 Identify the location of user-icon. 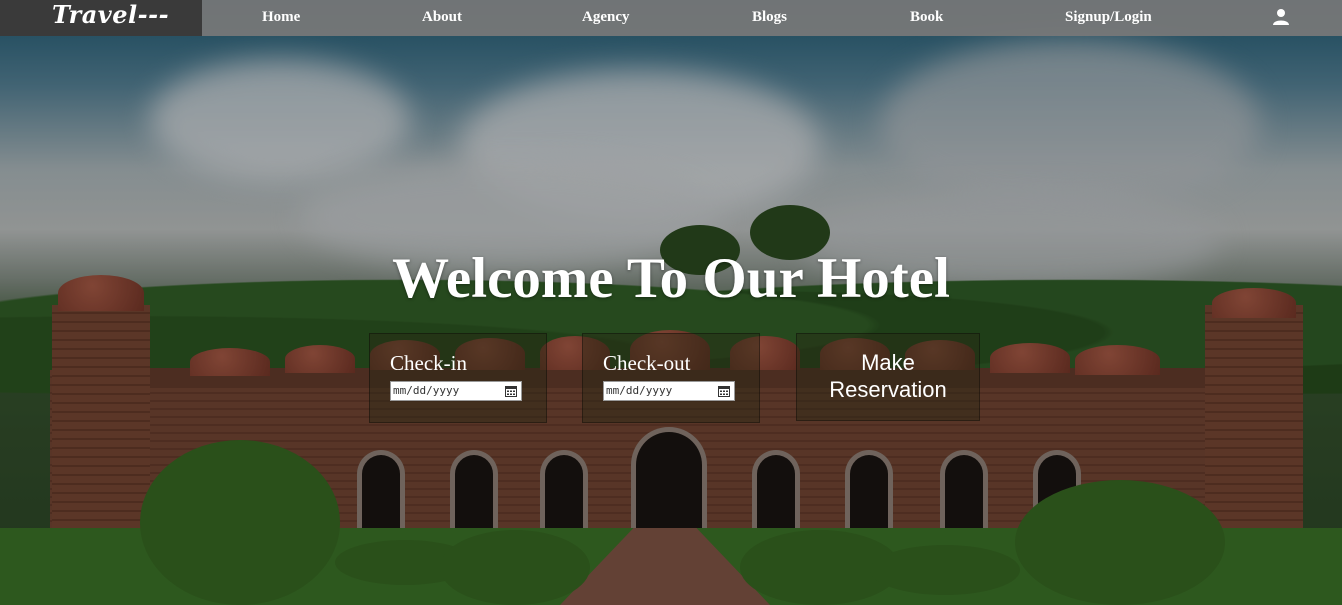
(1281, 17).